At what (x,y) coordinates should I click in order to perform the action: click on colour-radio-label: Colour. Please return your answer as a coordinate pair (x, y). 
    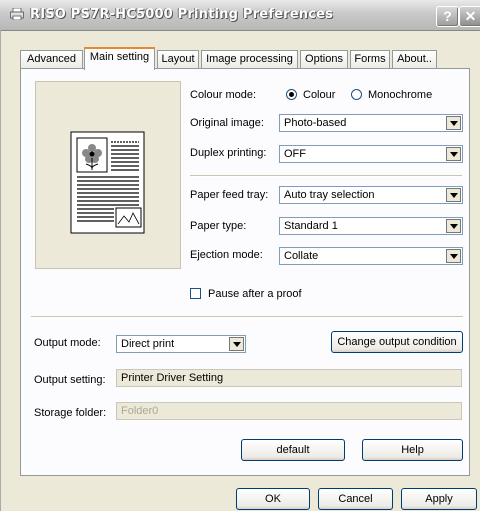
    Looking at the image, I should click on (319, 95).